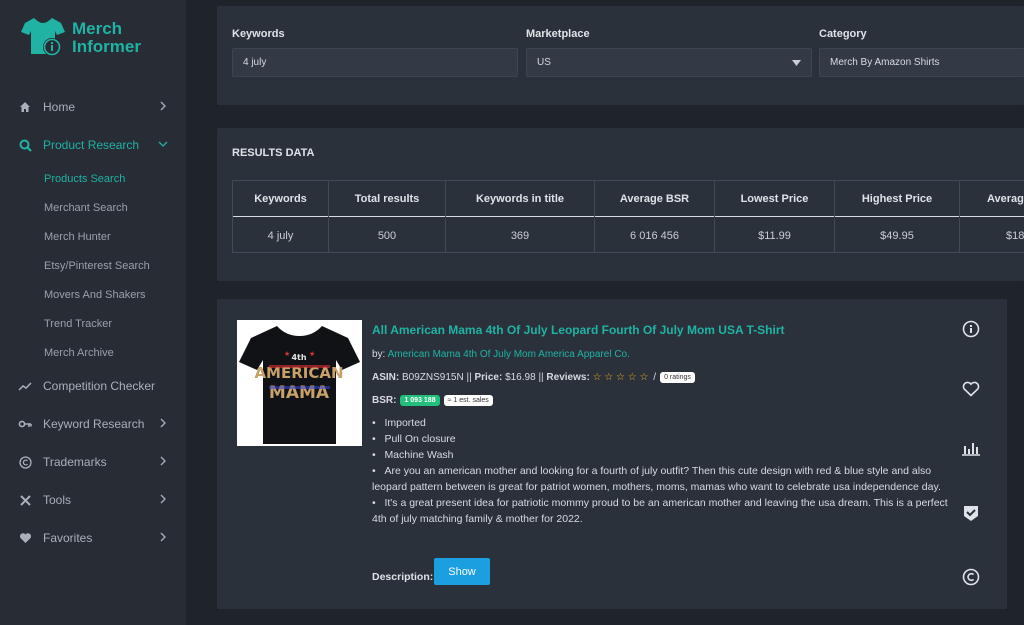 The image size is (1024, 625). I want to click on sidebar-item-home: Home, so click(93, 107).